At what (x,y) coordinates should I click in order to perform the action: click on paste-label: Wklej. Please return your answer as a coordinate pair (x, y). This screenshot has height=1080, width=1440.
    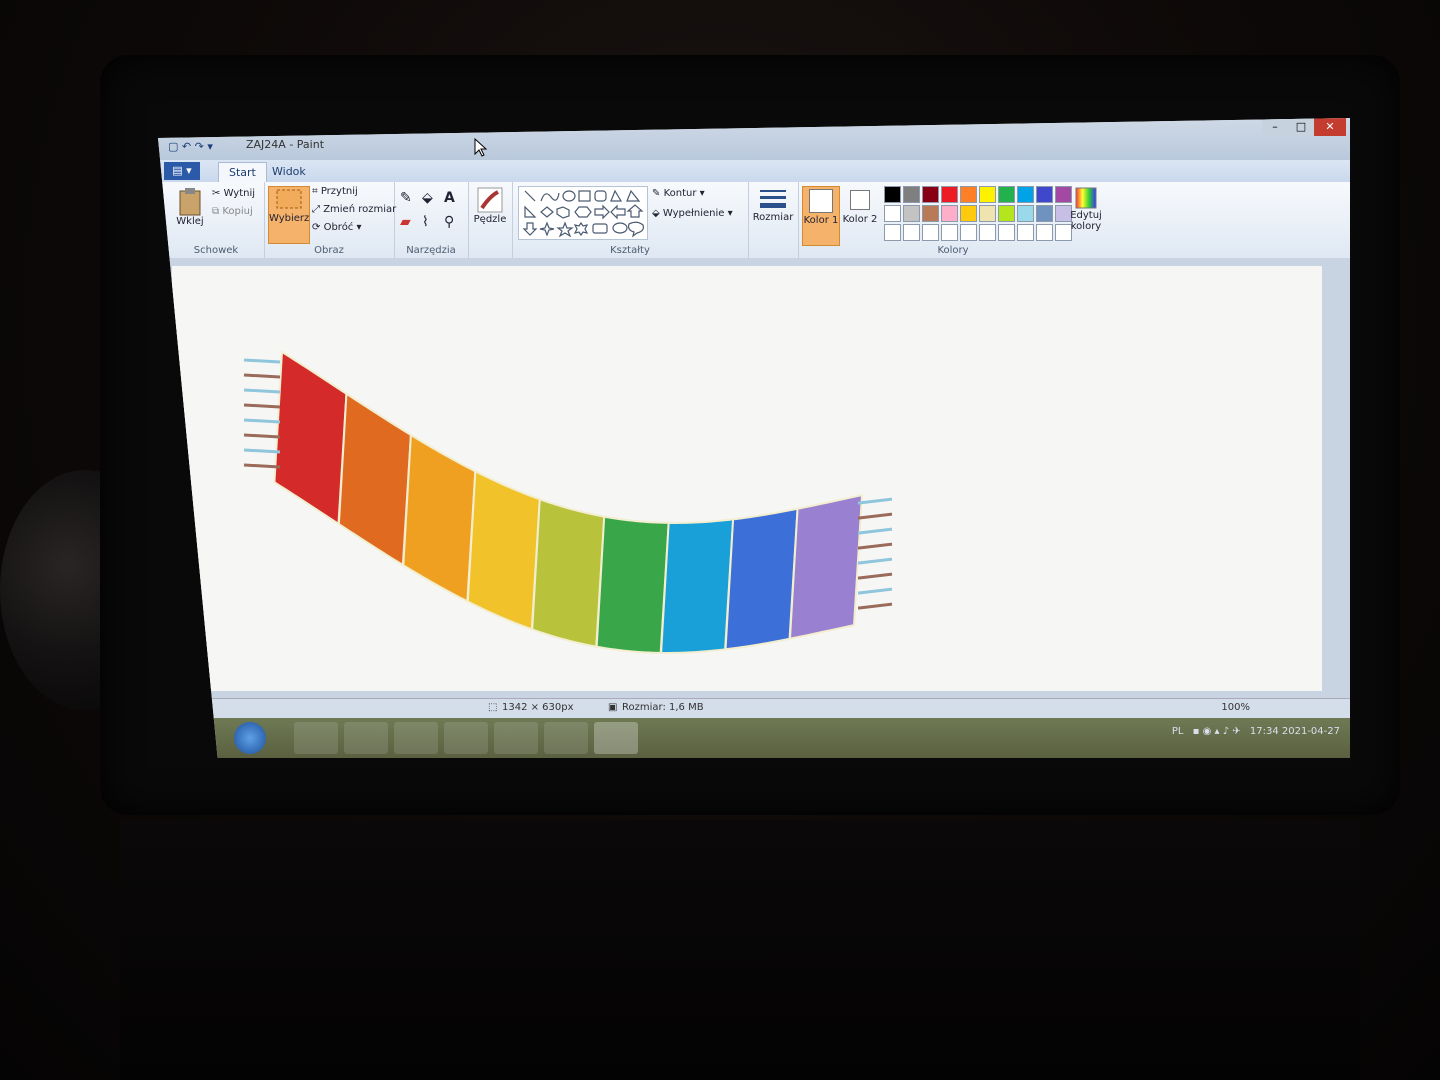
    Looking at the image, I should click on (190, 221).